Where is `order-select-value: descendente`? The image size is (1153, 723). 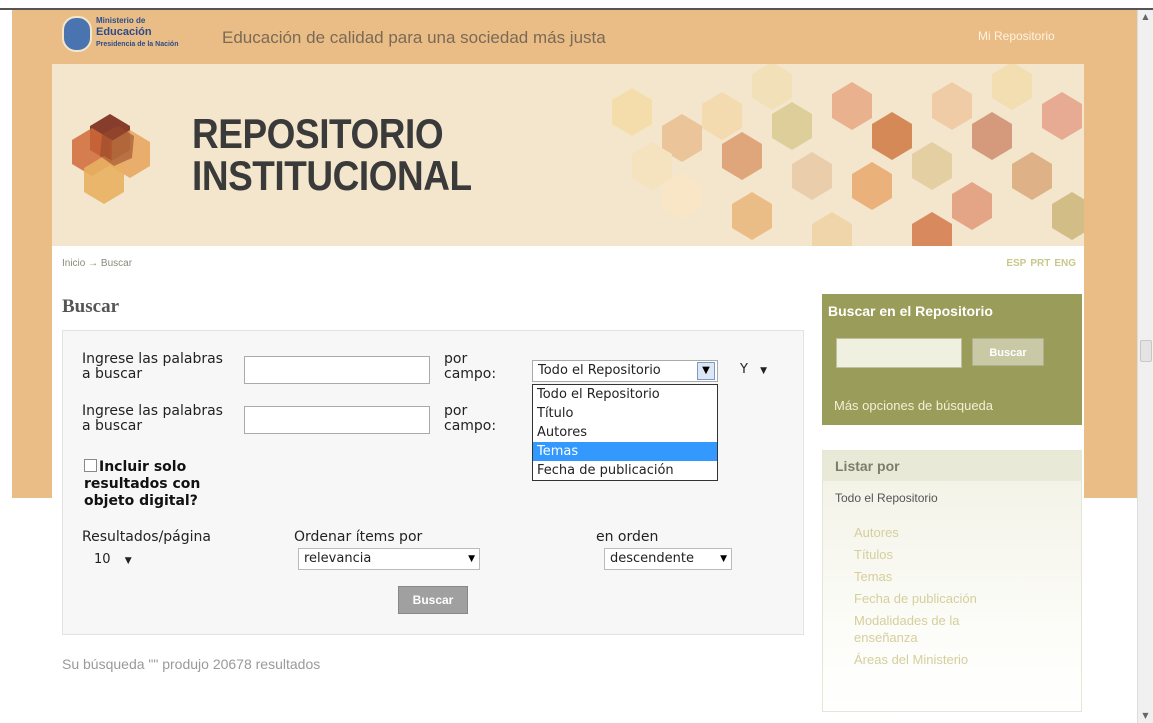 order-select-value: descendente is located at coordinates (652, 558).